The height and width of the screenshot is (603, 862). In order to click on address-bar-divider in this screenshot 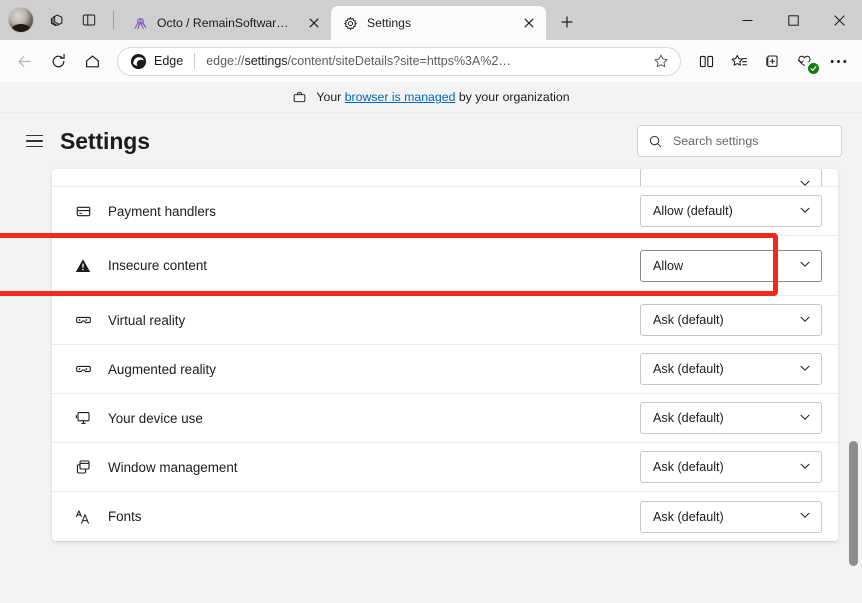, I will do `click(195, 61)`.